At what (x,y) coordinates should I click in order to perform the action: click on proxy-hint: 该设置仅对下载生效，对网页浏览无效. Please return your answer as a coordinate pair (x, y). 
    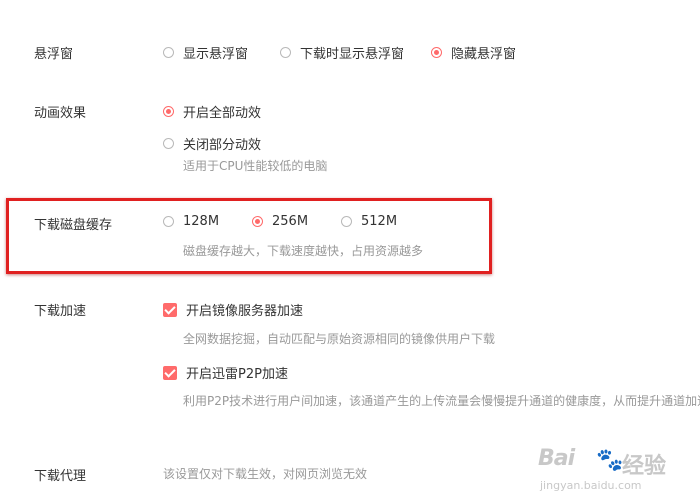
    Looking at the image, I should click on (265, 474).